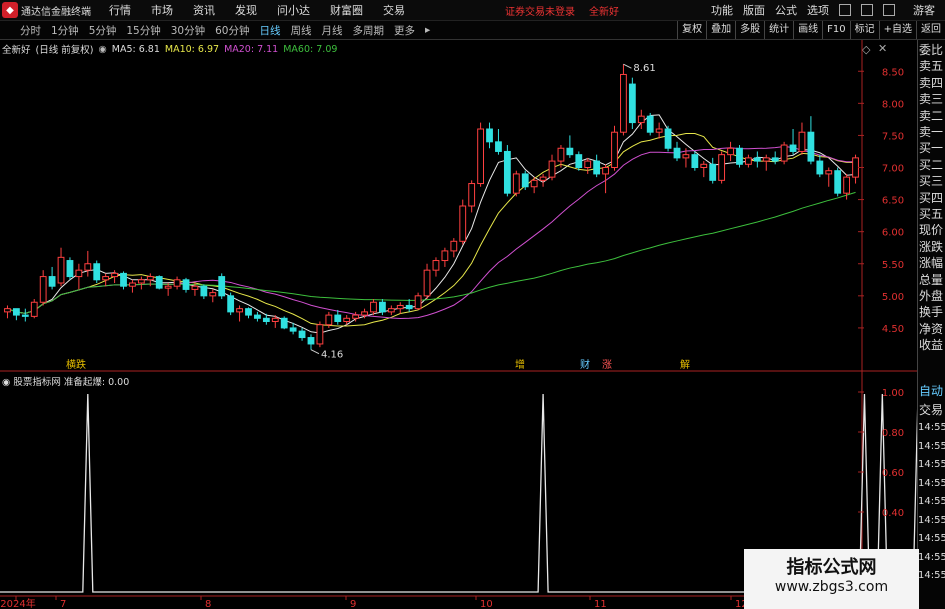 This screenshot has height=609, width=945. What do you see at coordinates (845, 10) in the screenshot?
I see `window-restore-icon` at bounding box center [845, 10].